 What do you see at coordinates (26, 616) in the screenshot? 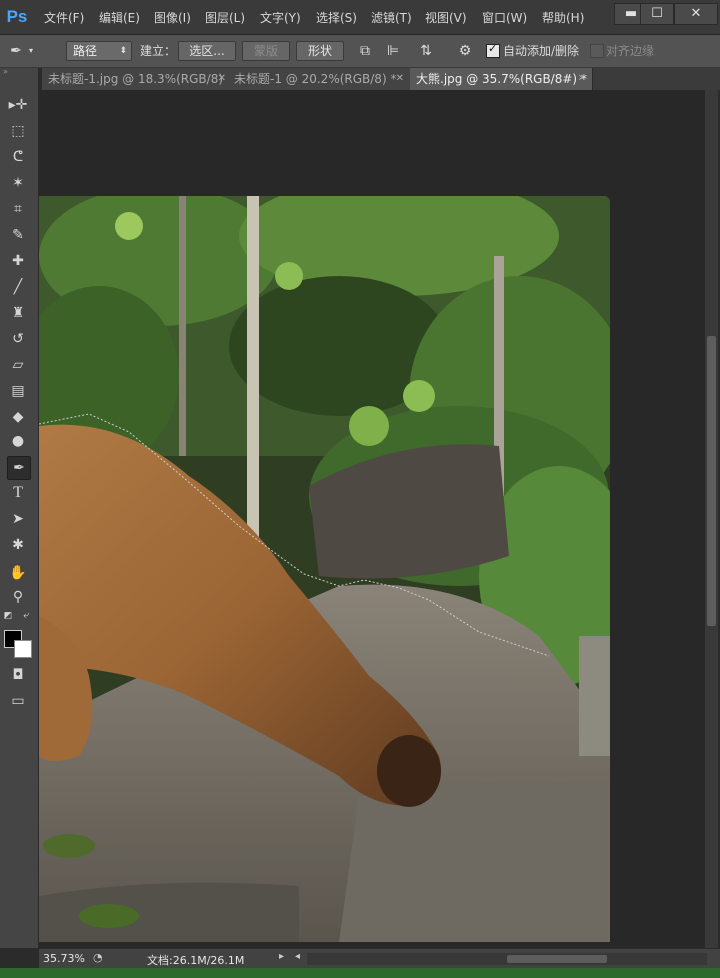
I see `swap-colors-icon: ⤶` at bounding box center [26, 616].